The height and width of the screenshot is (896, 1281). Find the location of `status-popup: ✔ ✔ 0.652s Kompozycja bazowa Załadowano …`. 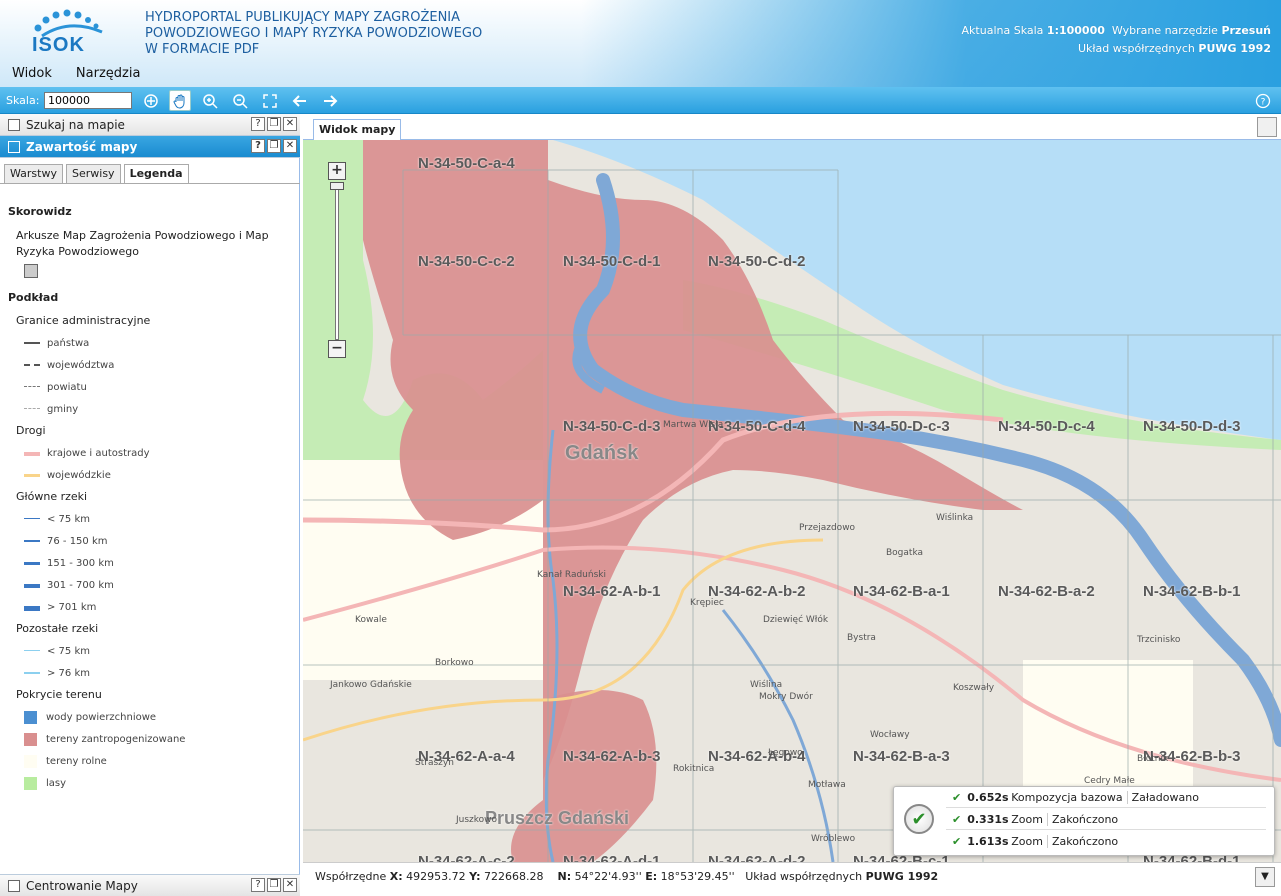

status-popup: ✔ ✔ 0.652s Kompozycja bazowa Załadowano … is located at coordinates (1084, 821).